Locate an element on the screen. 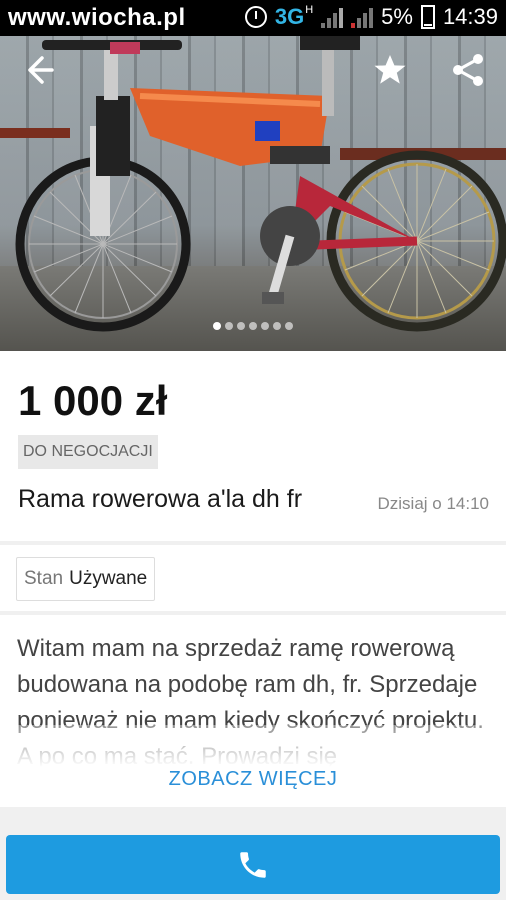 This screenshot has height=900, width=506. call-button is located at coordinates (253, 864).